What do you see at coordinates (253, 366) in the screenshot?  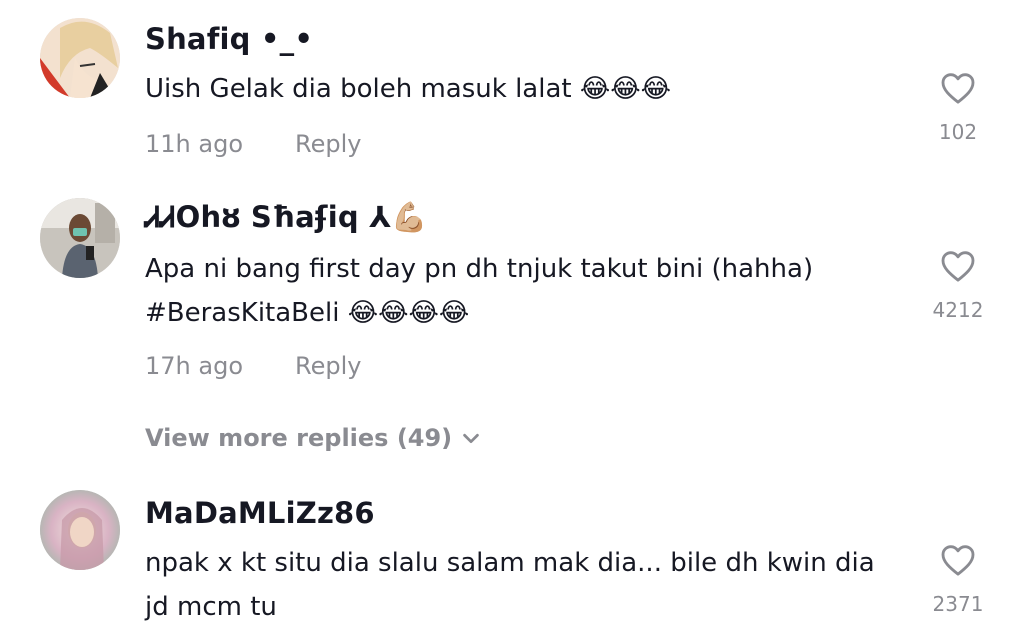 I see `comment-meta: 17h ago Reply` at bounding box center [253, 366].